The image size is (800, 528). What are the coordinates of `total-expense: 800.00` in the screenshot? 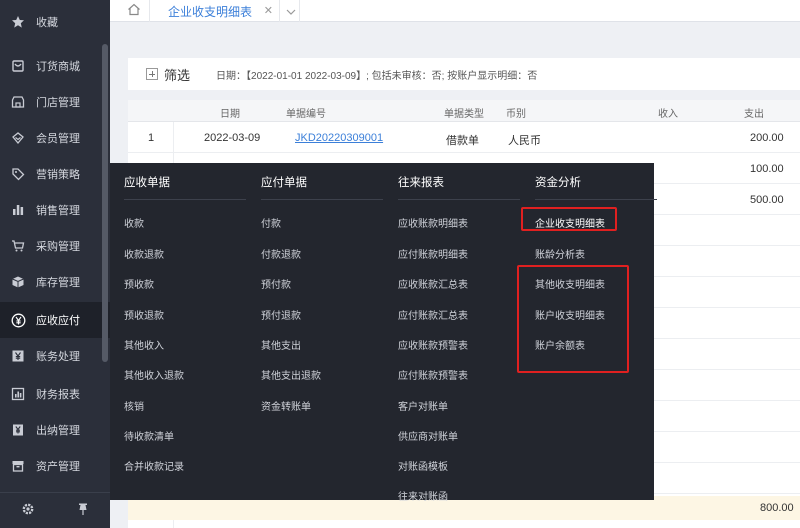 It's located at (777, 508).